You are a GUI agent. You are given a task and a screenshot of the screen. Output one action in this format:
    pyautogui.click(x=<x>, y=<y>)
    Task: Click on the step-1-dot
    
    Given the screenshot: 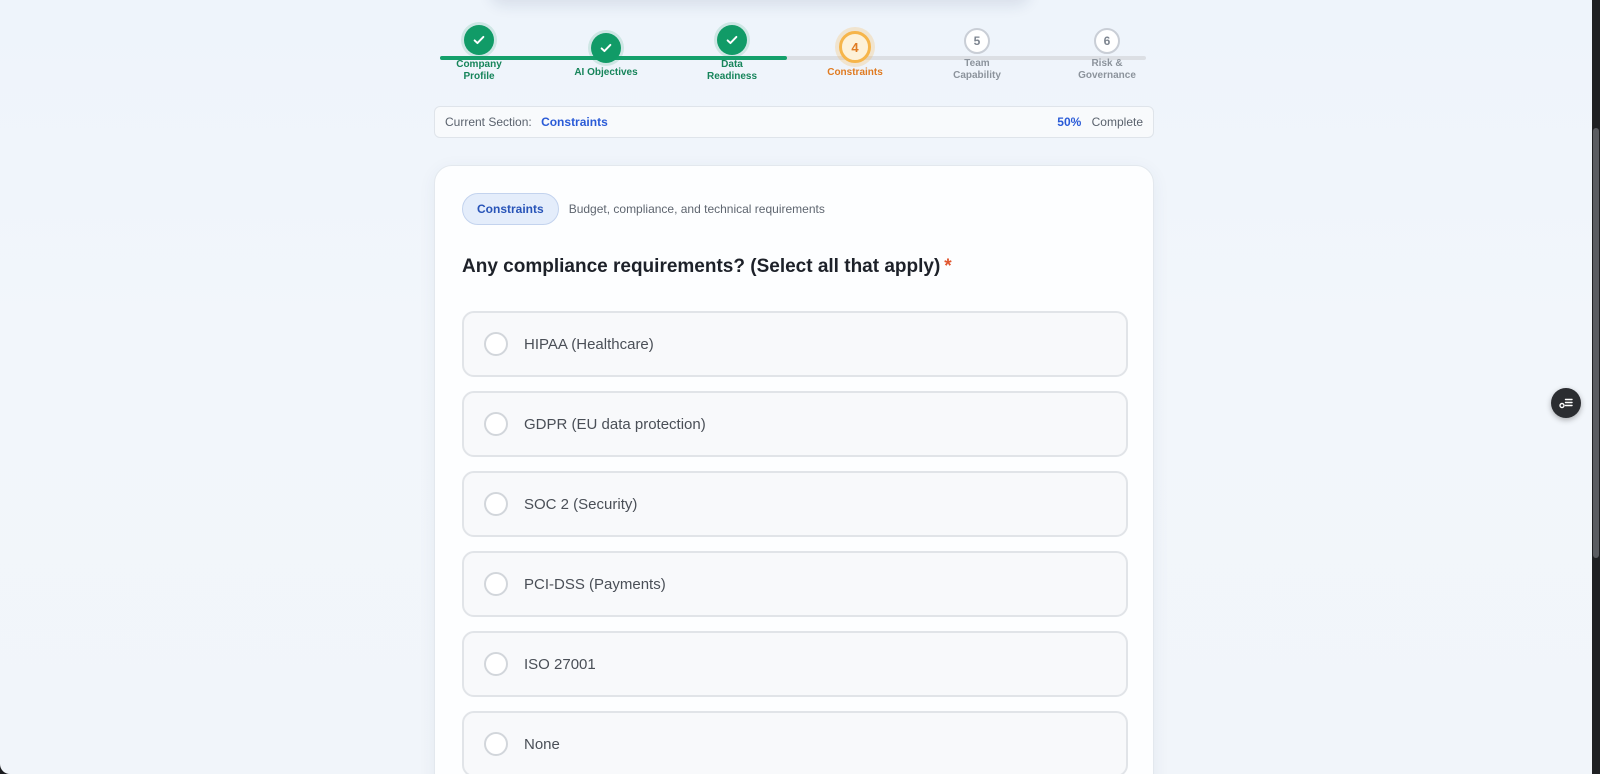 What is the action you would take?
    pyautogui.click(x=479, y=40)
    